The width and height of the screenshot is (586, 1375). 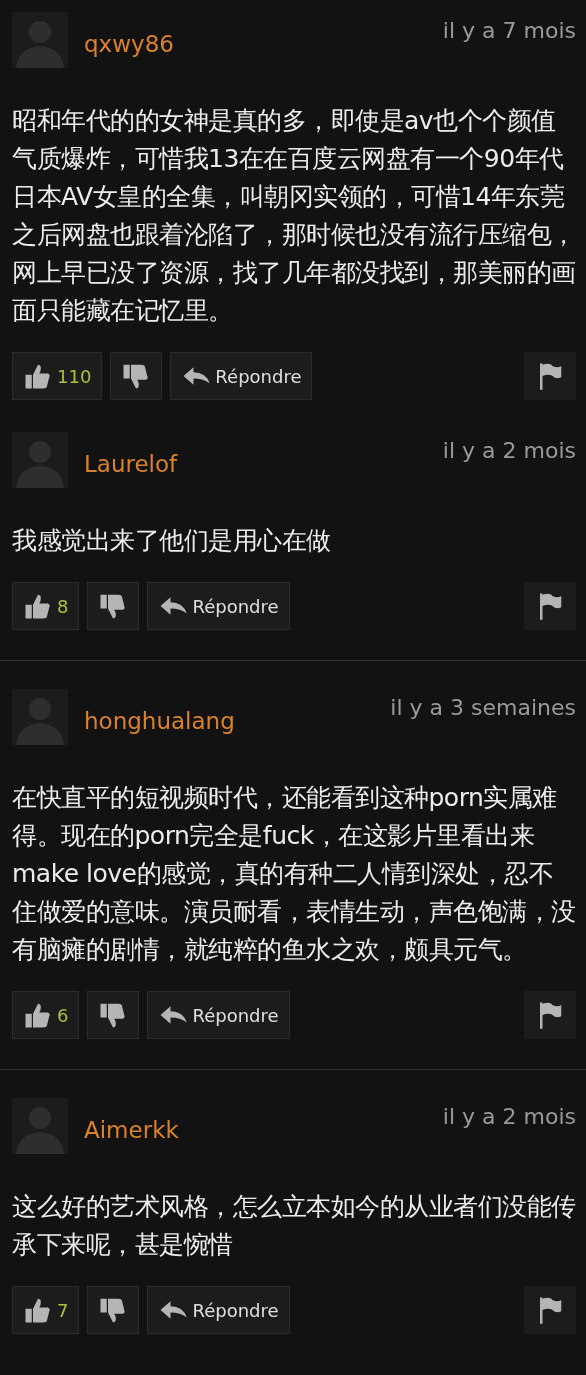 What do you see at coordinates (294, 1226) in the screenshot?
I see `comment-text: 这么好的艺术风格，怎么立本如今的从业者们没能传承下来呢，甚是惋惜` at bounding box center [294, 1226].